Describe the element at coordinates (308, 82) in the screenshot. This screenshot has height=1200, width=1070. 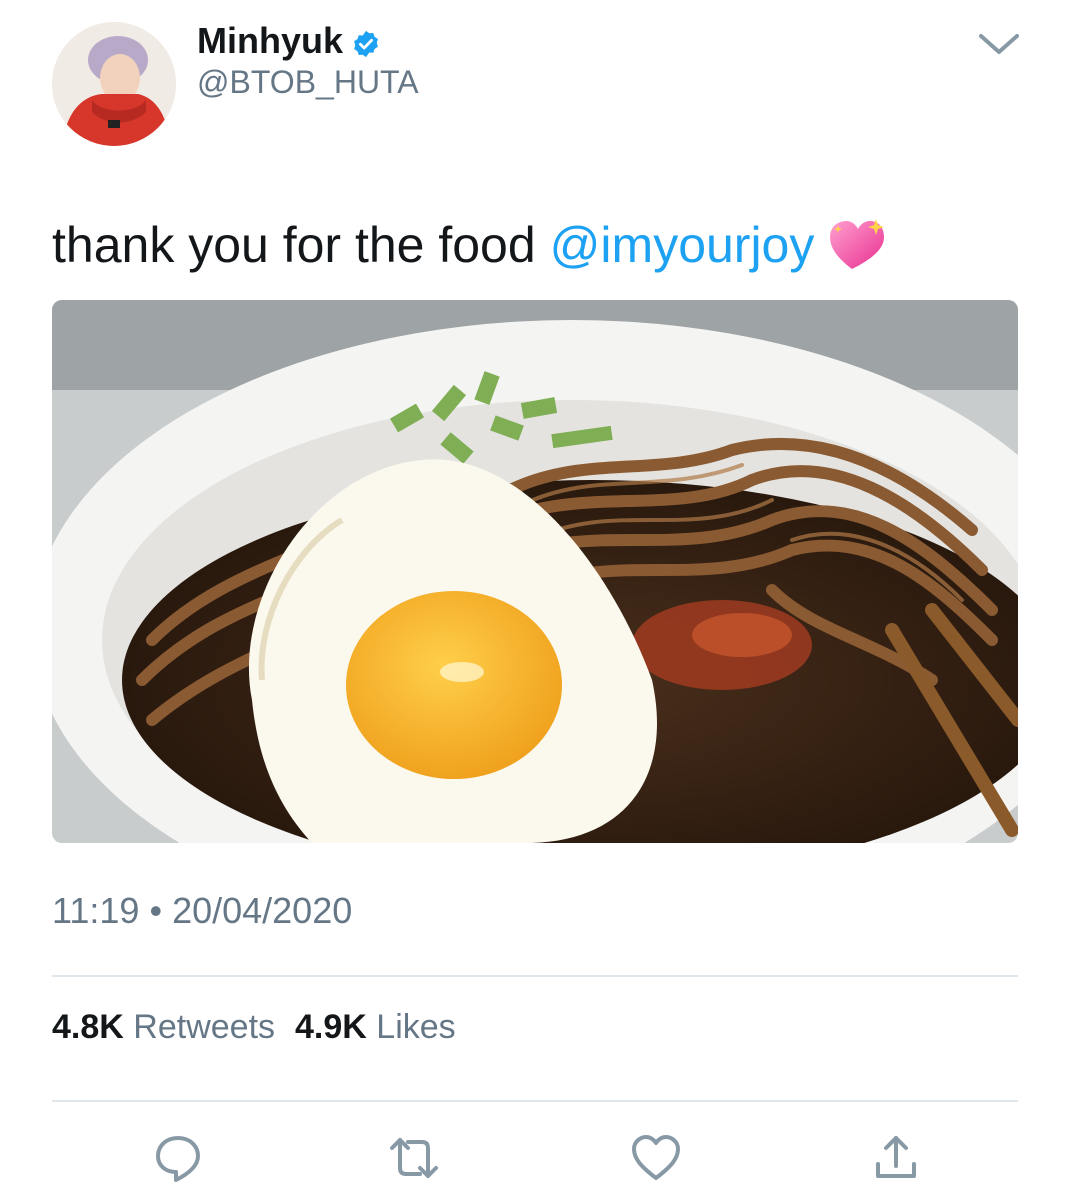
I see `user-handle: @BTOB_HUTA` at that location.